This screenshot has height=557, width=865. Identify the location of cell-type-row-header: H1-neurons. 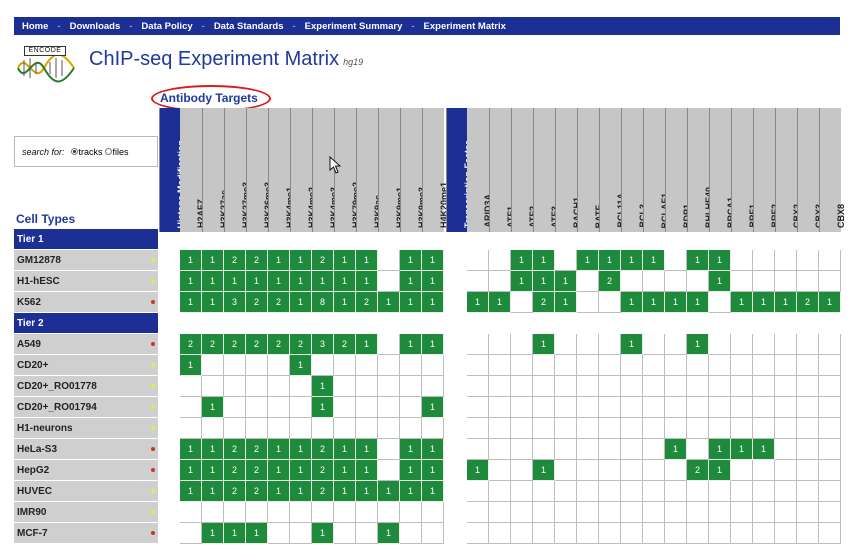
(86, 428).